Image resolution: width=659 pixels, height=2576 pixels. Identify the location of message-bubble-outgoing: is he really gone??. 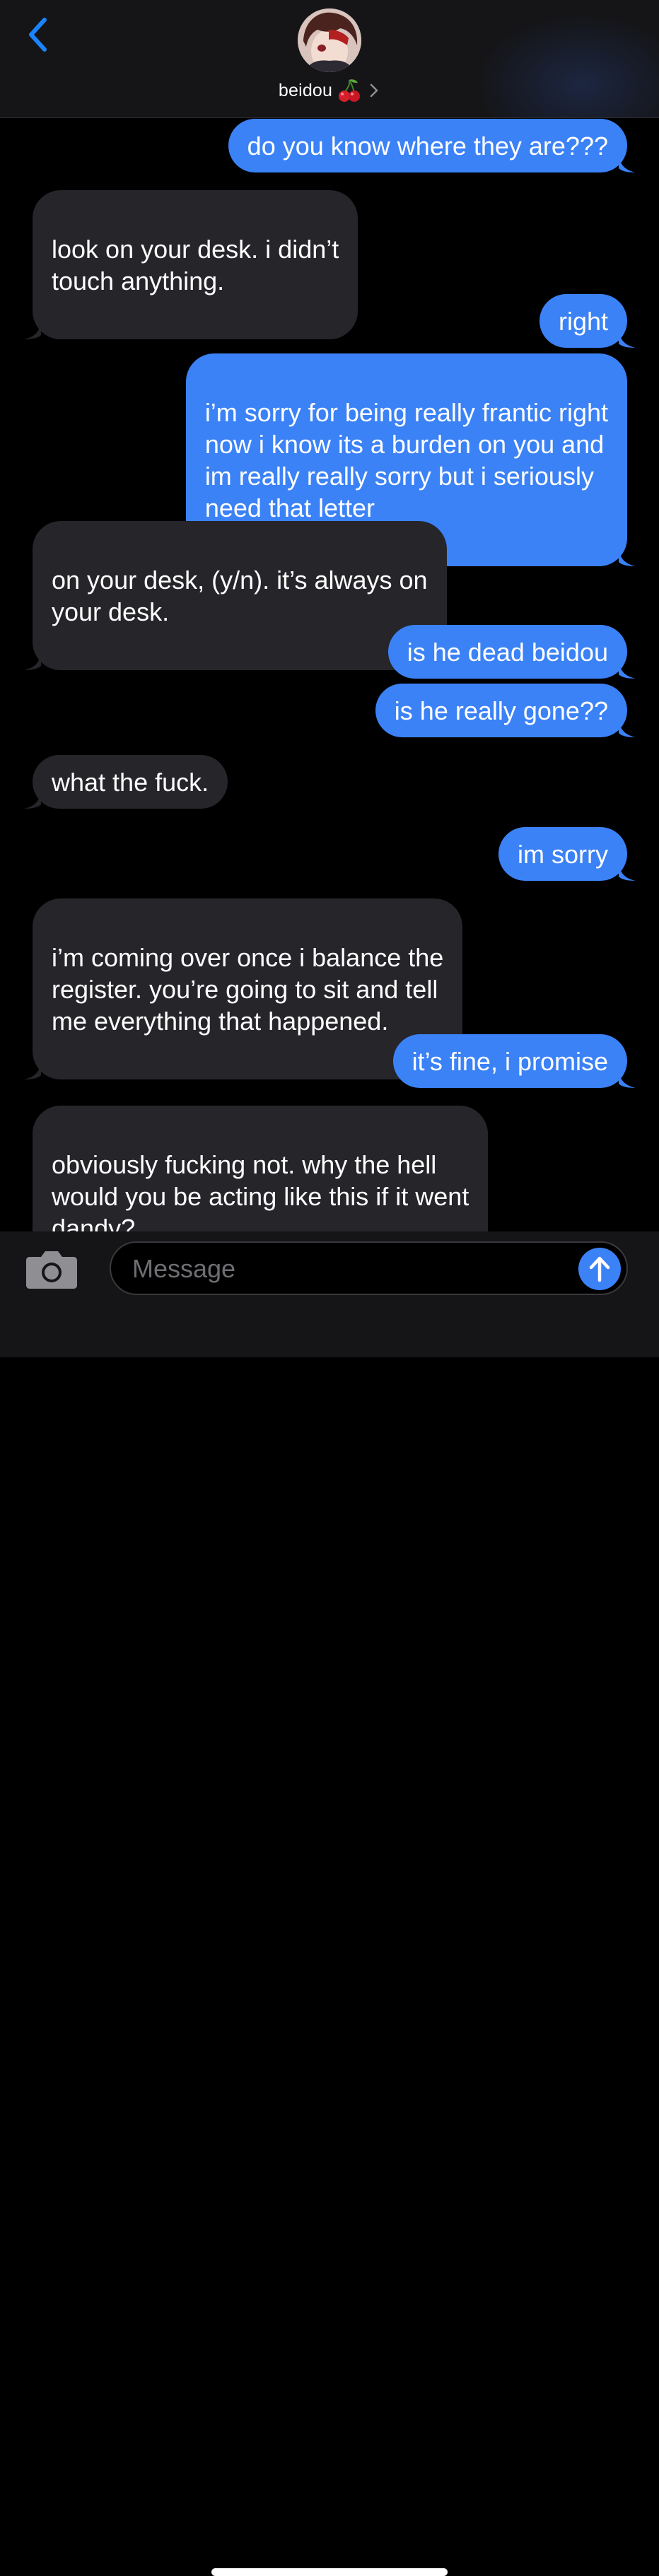
(506, 711).